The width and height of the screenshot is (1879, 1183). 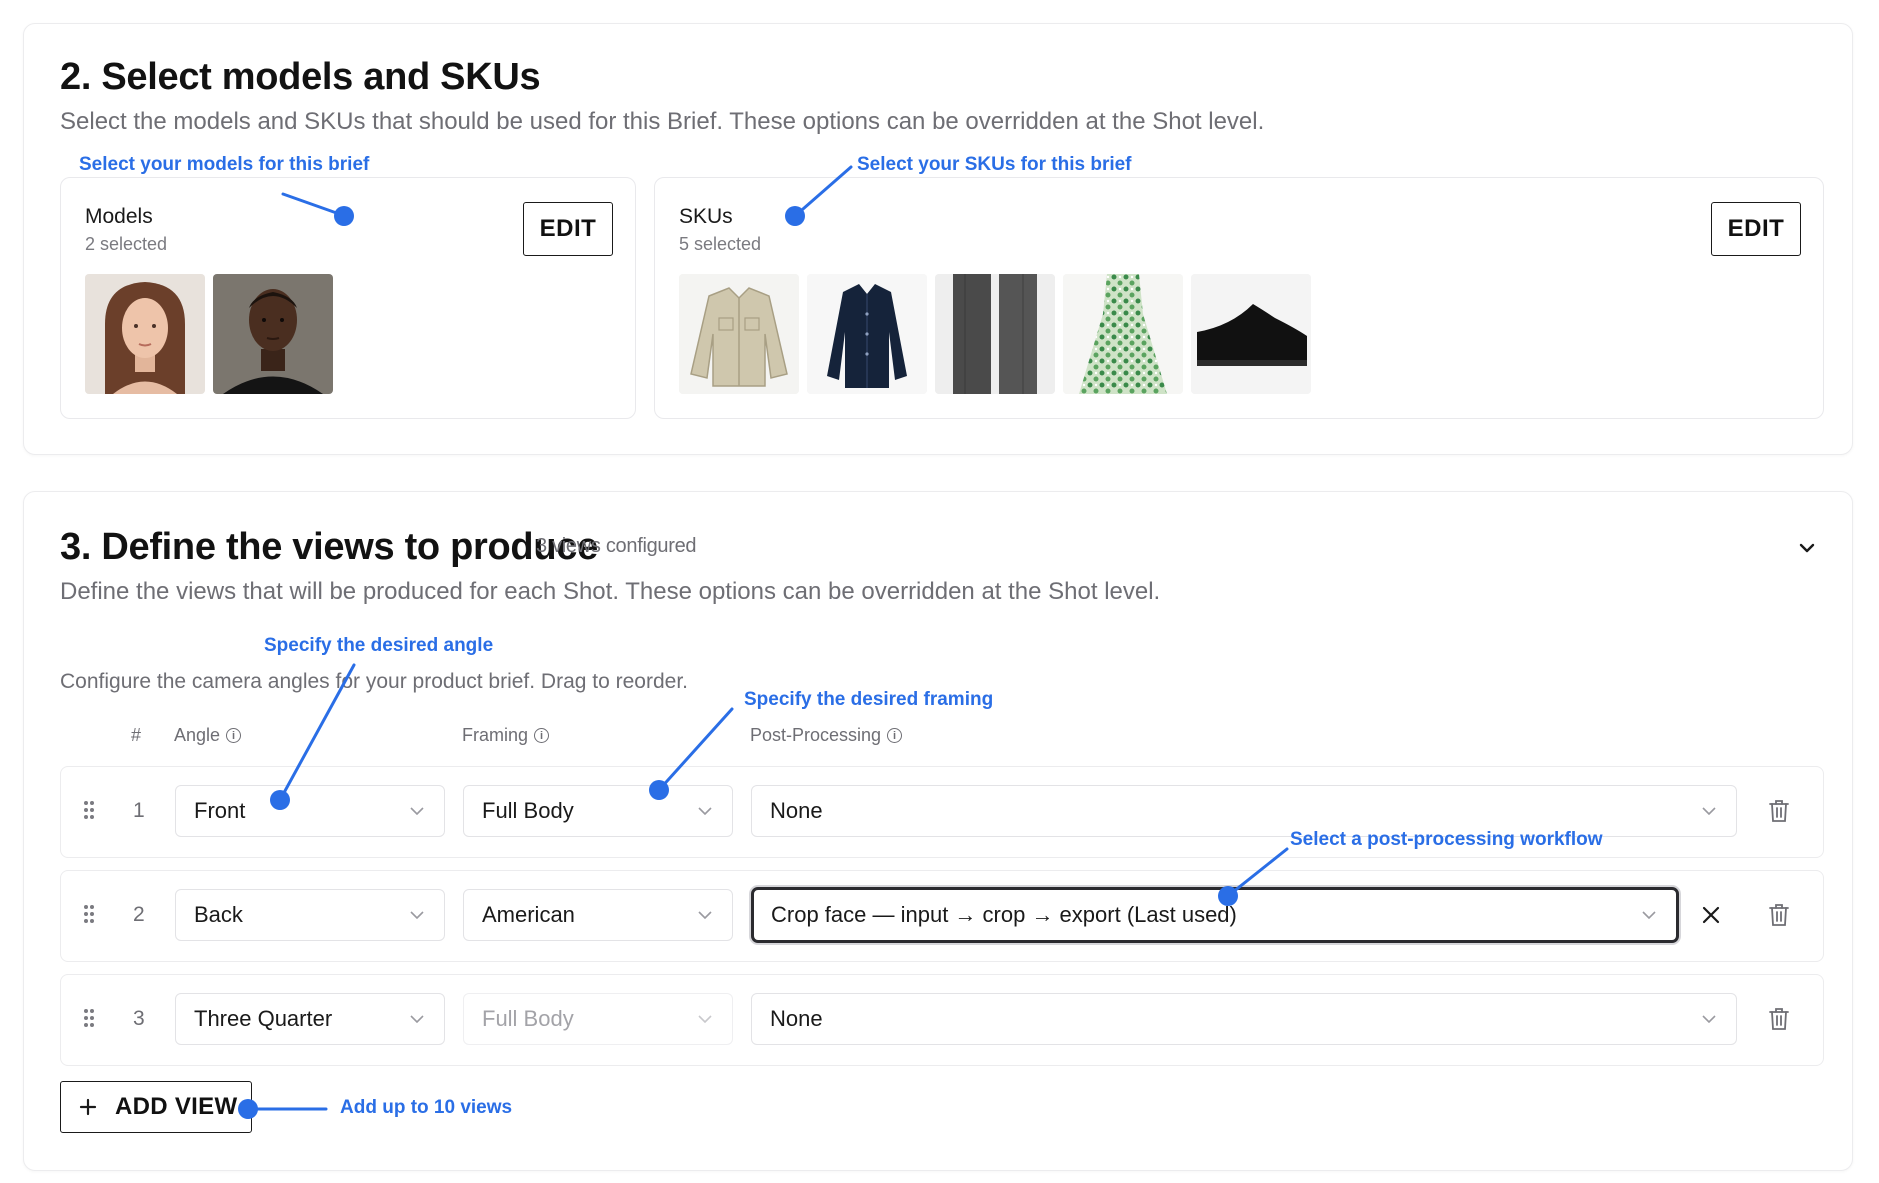 What do you see at coordinates (139, 810) in the screenshot?
I see `row-number: 1` at bounding box center [139, 810].